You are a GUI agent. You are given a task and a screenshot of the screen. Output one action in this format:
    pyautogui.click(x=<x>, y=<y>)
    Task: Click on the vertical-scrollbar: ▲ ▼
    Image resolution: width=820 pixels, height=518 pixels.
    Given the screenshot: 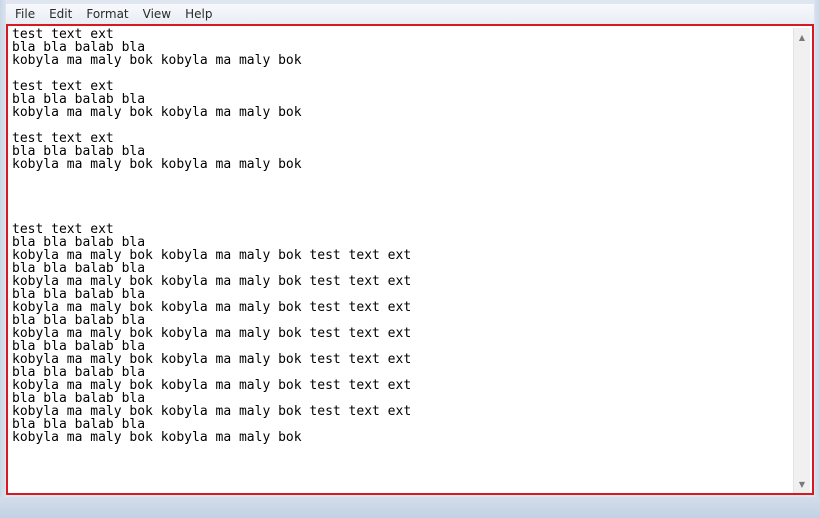 What is the action you would take?
    pyautogui.click(x=801, y=260)
    